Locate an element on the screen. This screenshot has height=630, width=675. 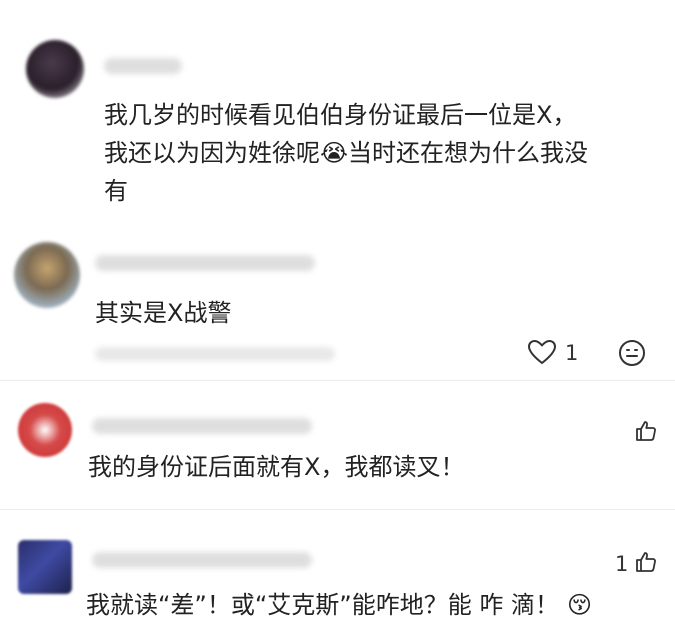
crying-emoji-icon: 😭 is located at coordinates (334, 153).